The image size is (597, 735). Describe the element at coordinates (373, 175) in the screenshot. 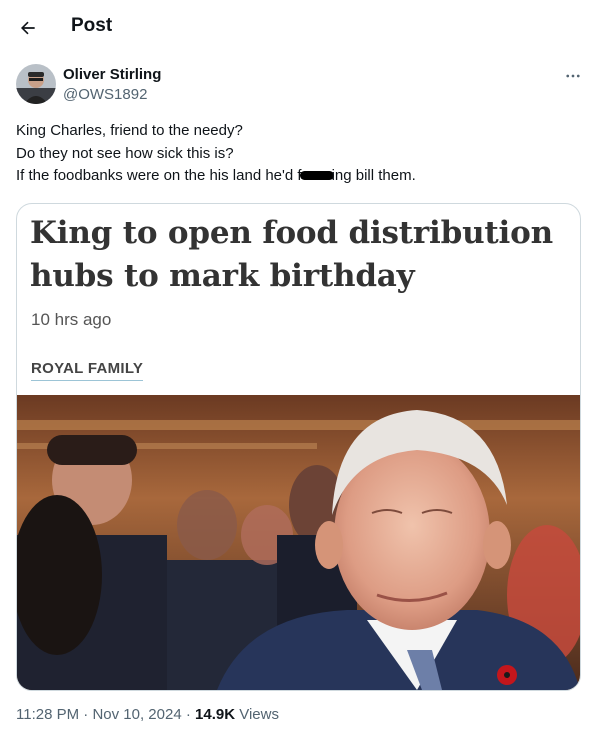

I see `tweet-line-3-end: ing bill them.` at that location.